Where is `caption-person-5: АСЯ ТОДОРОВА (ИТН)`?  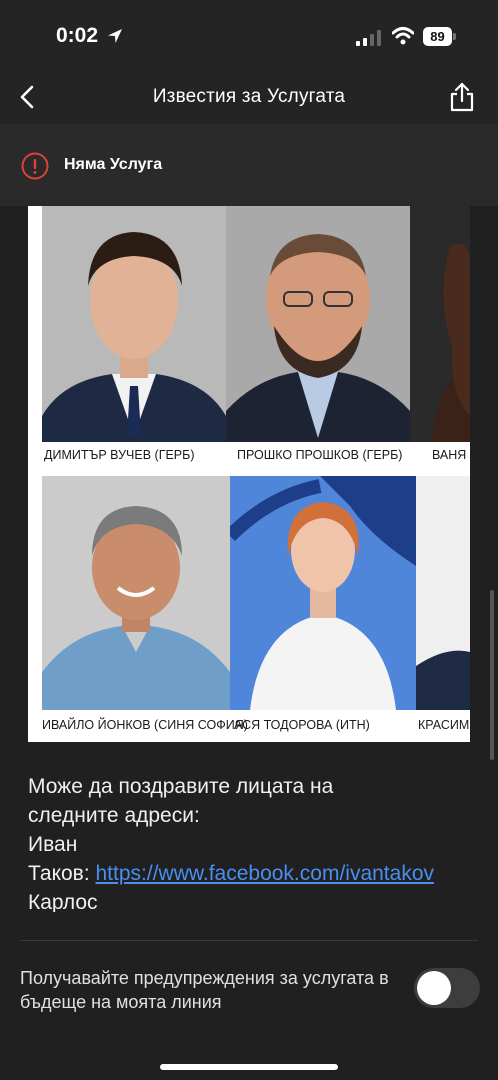 caption-person-5: АСЯ ТОДОРОВА (ИТН) is located at coordinates (302, 725).